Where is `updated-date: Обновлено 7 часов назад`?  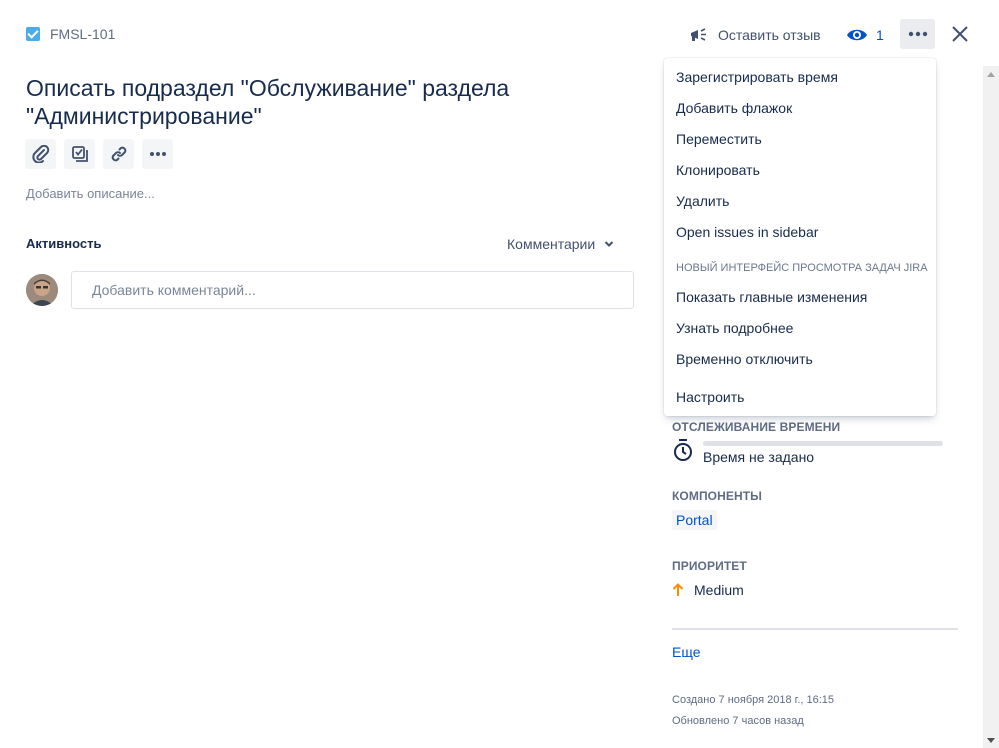 updated-date: Обновлено 7 часов назад is located at coordinates (738, 721).